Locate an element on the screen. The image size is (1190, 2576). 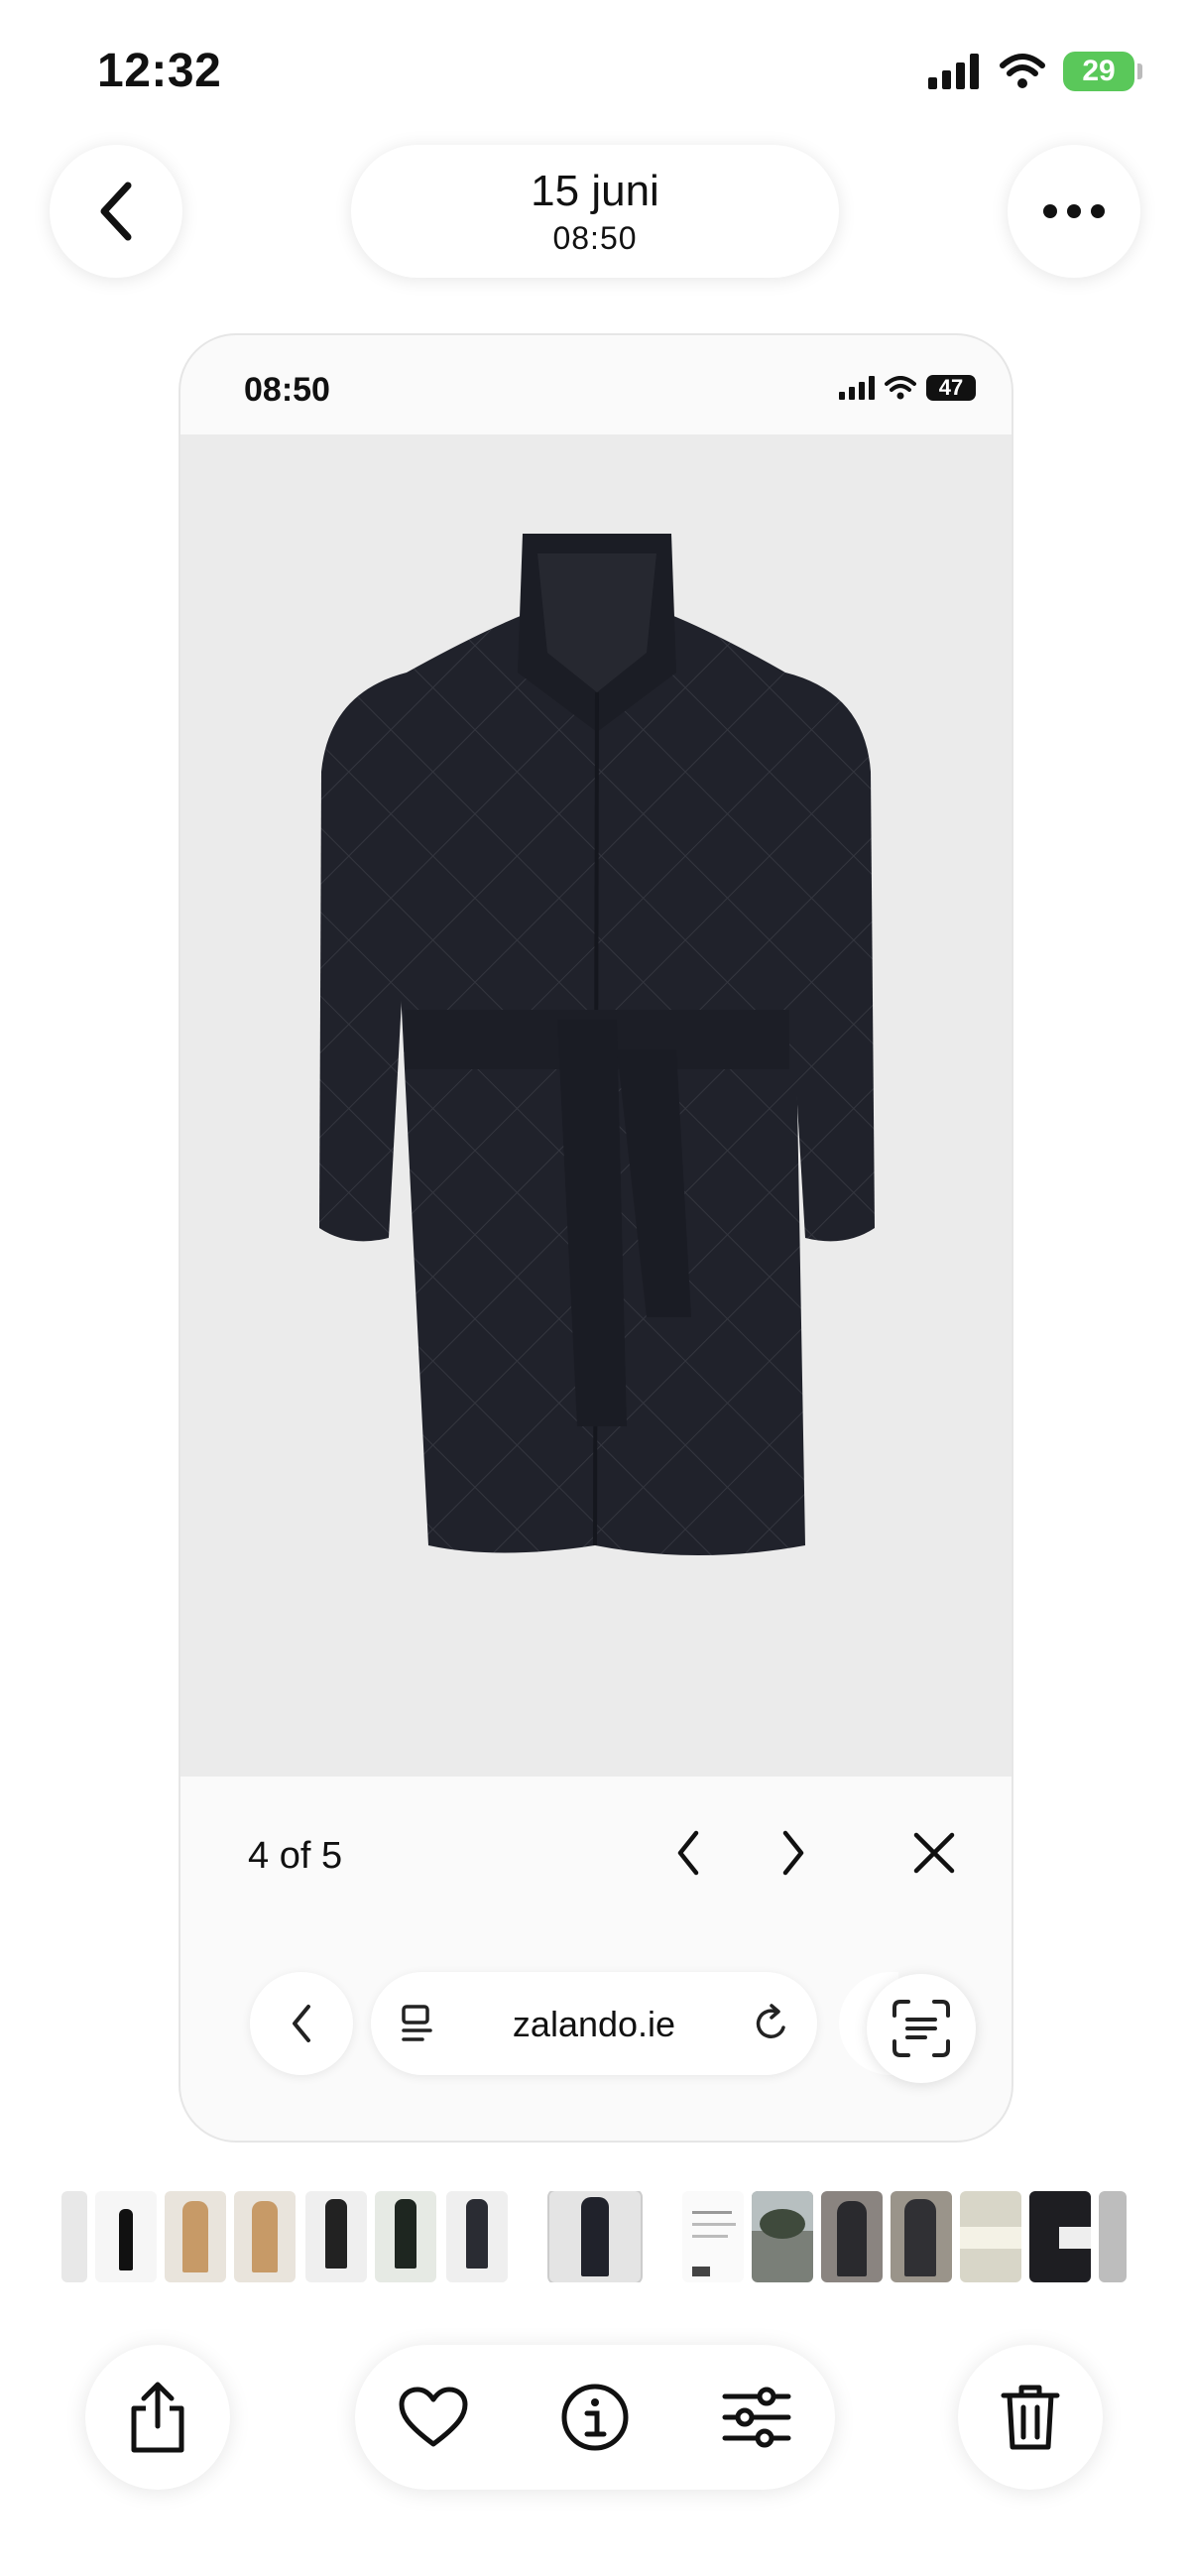
previous-image-button is located at coordinates (688, 1853).